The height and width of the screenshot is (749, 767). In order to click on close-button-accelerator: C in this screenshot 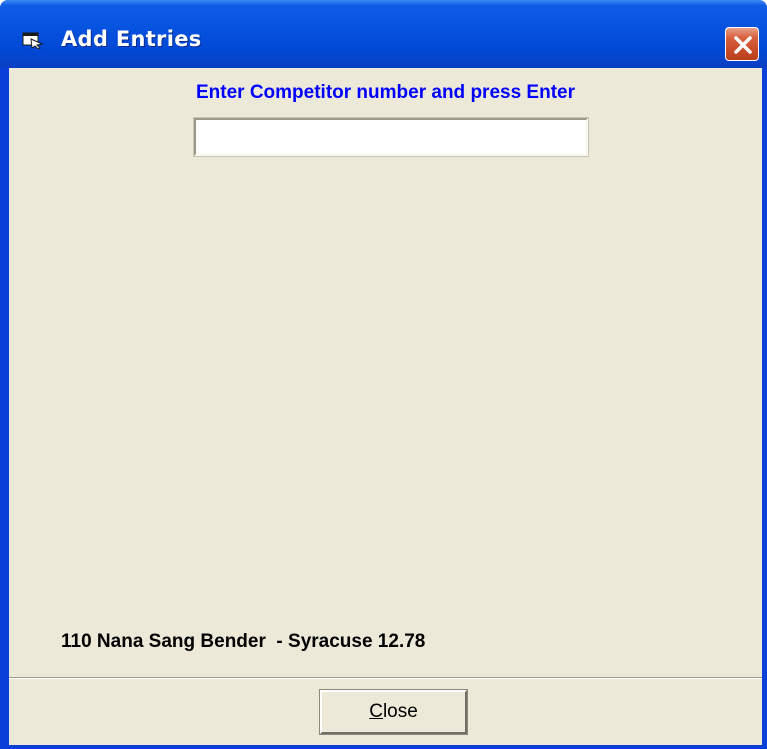, I will do `click(376, 711)`.